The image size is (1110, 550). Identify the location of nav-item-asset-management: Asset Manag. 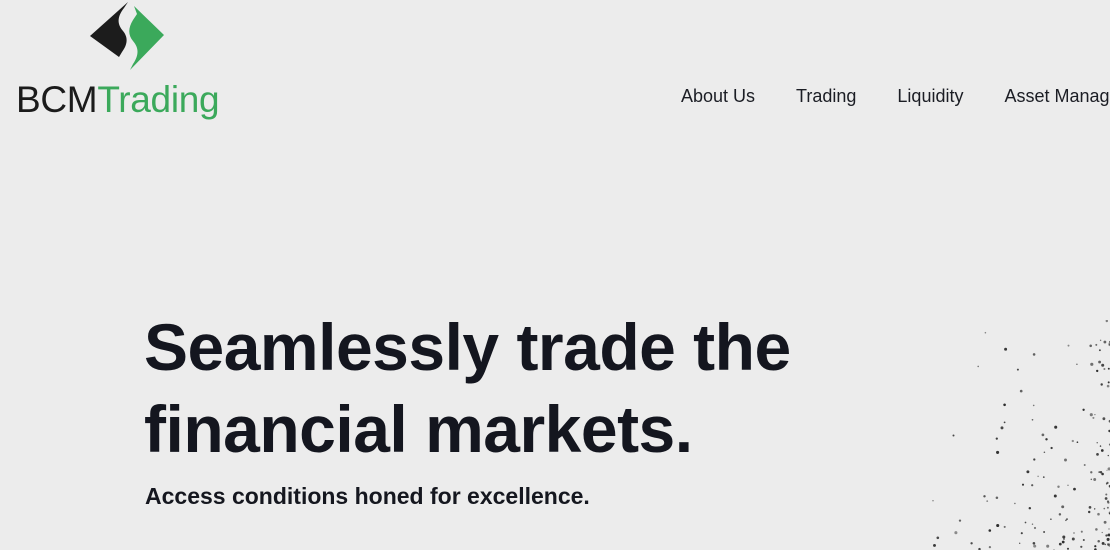
(1056, 96).